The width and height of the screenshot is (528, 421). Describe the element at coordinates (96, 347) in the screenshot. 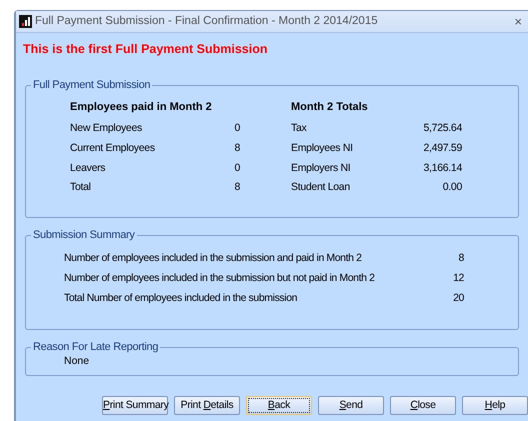

I see `group-title: Reason For Late Reporting` at that location.